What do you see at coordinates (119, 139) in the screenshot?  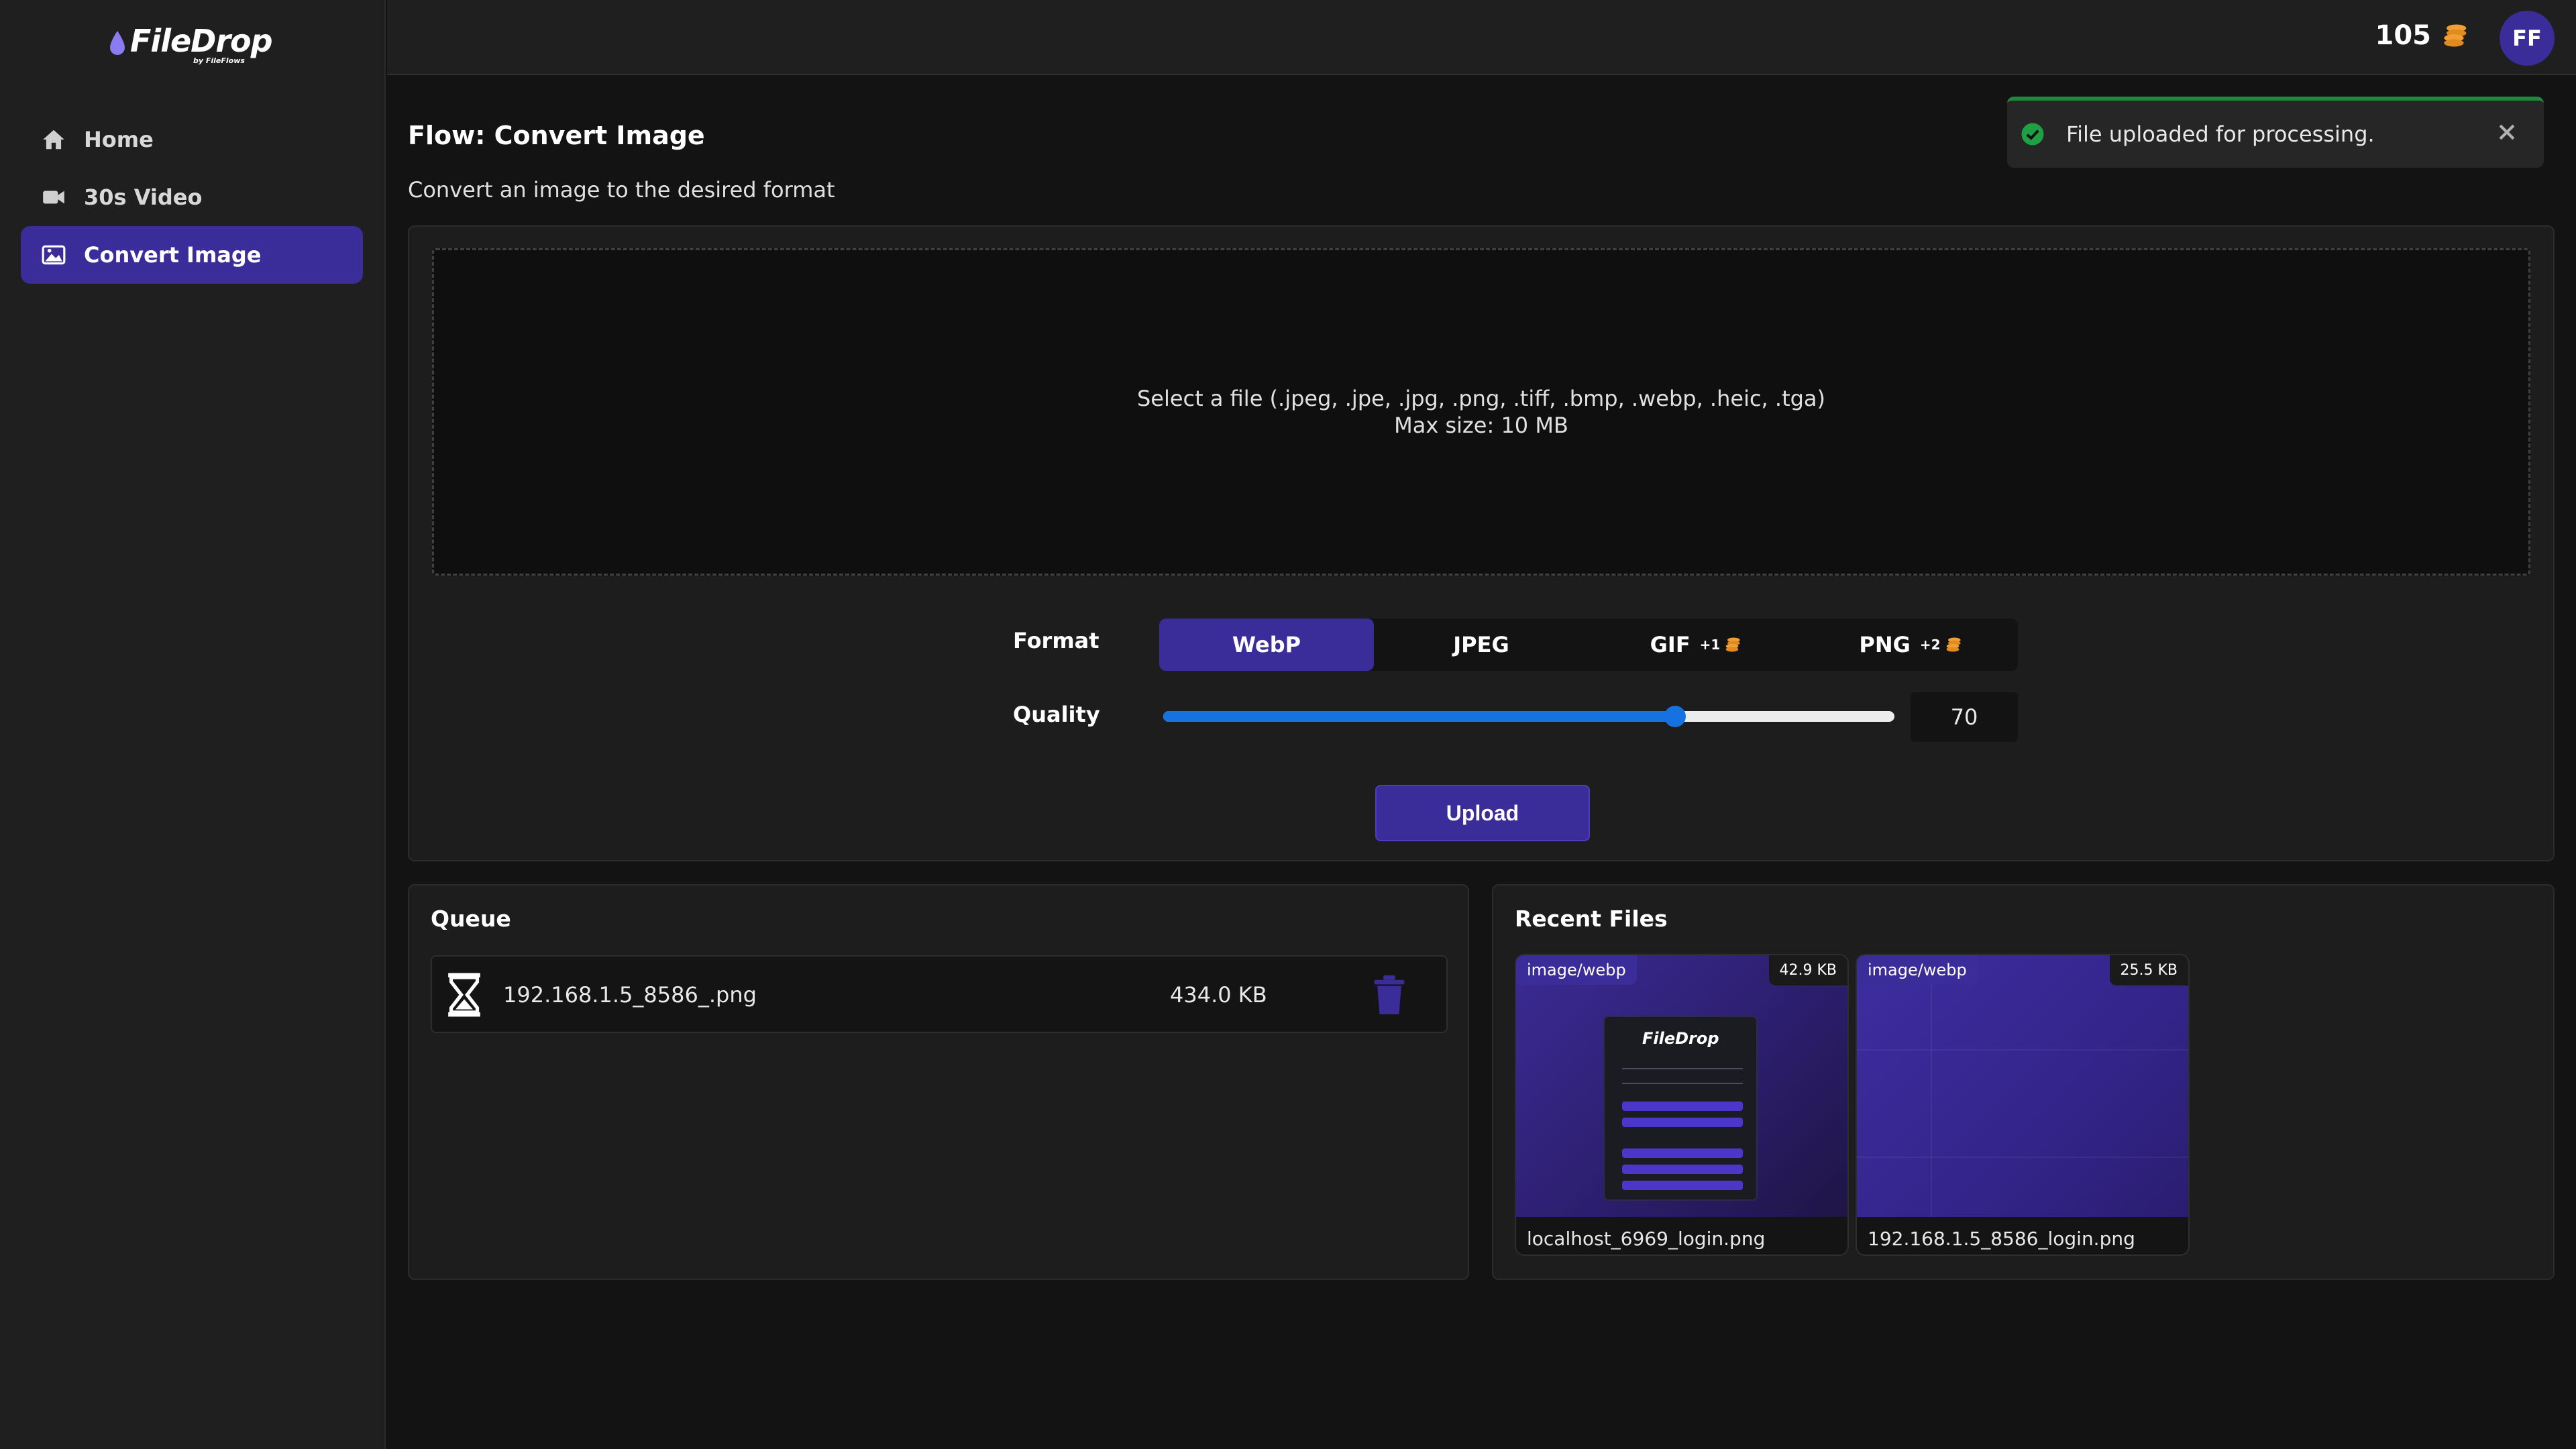 I see `sidebar-item-label: Home` at bounding box center [119, 139].